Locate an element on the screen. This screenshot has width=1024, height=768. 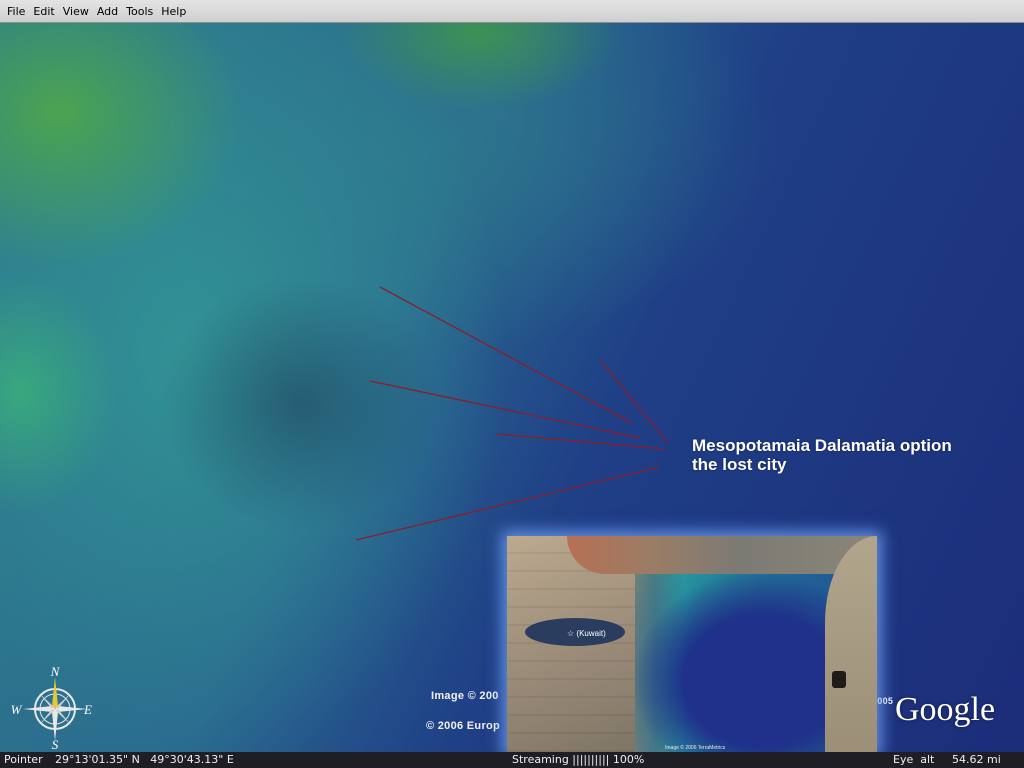
menu-tools: Tools is located at coordinates (139, 11).